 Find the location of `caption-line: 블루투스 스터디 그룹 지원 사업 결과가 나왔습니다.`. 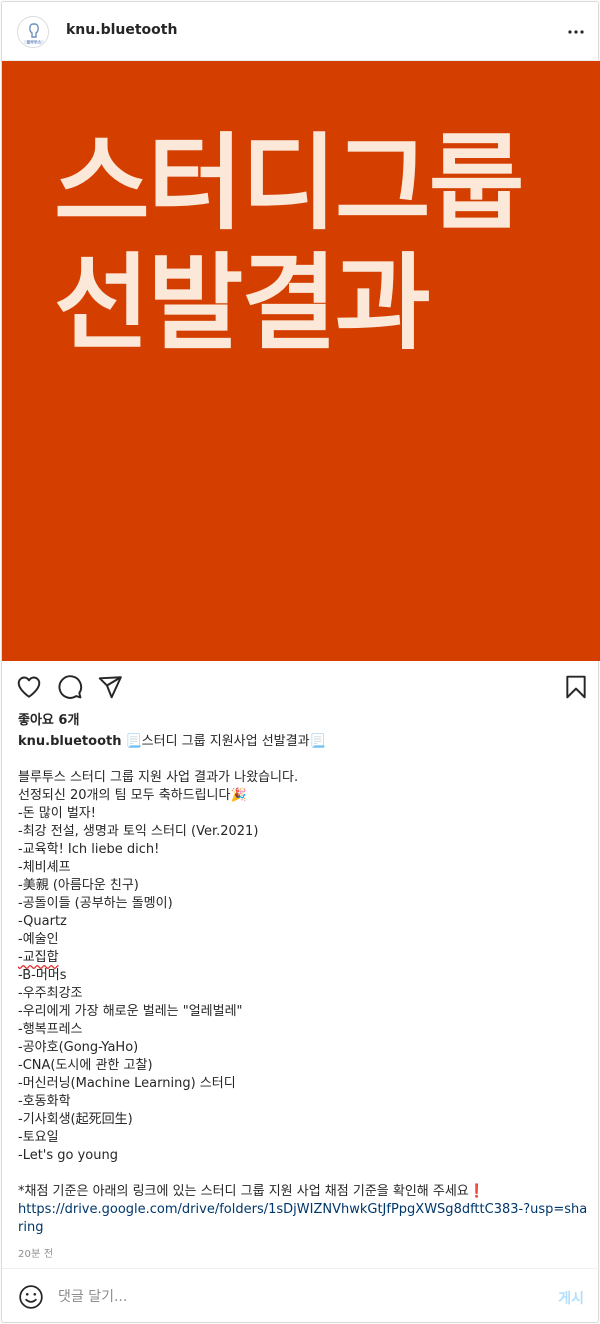

caption-line: 블루투스 스터디 그룹 지원 사업 결과가 나왔습니다. is located at coordinates (158, 777).